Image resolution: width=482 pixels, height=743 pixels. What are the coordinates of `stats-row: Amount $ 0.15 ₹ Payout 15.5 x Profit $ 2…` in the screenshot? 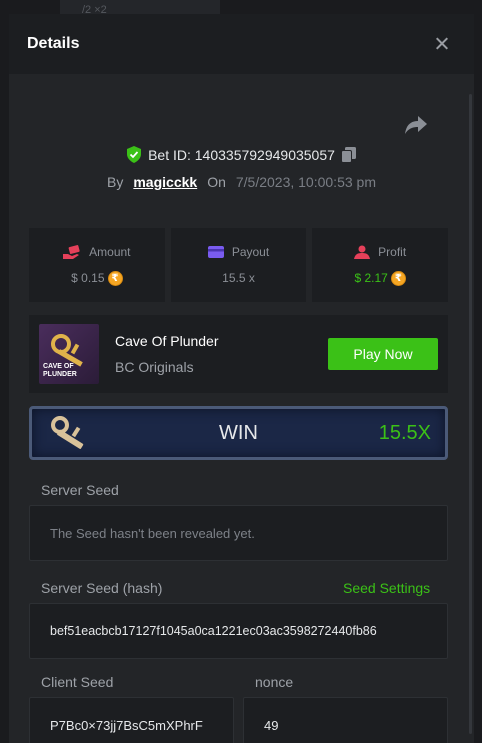 It's located at (239, 265).